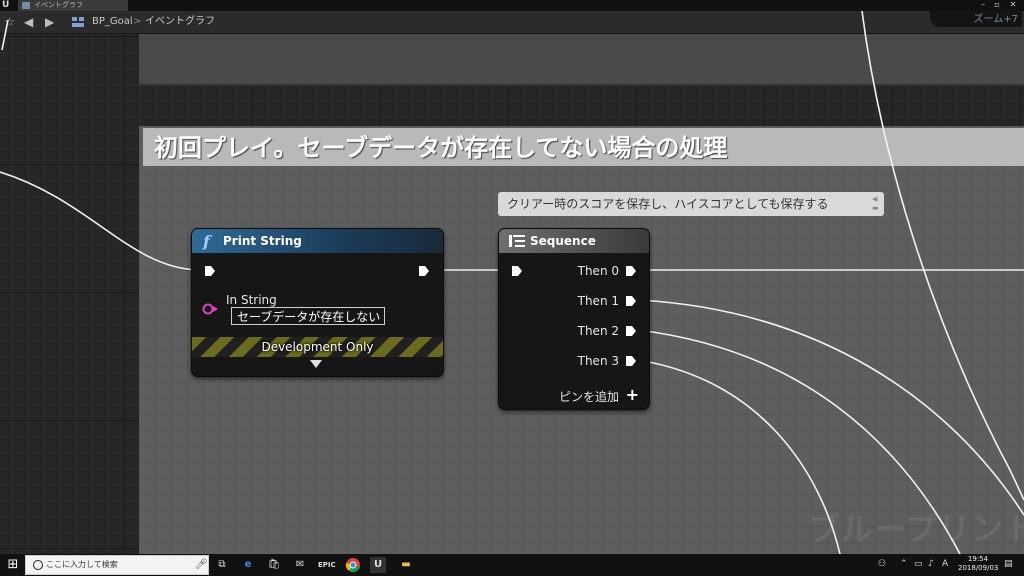 This screenshot has height=576, width=1024. Describe the element at coordinates (424, 271) in the screenshot. I see `exec-output-pin-icon` at that location.